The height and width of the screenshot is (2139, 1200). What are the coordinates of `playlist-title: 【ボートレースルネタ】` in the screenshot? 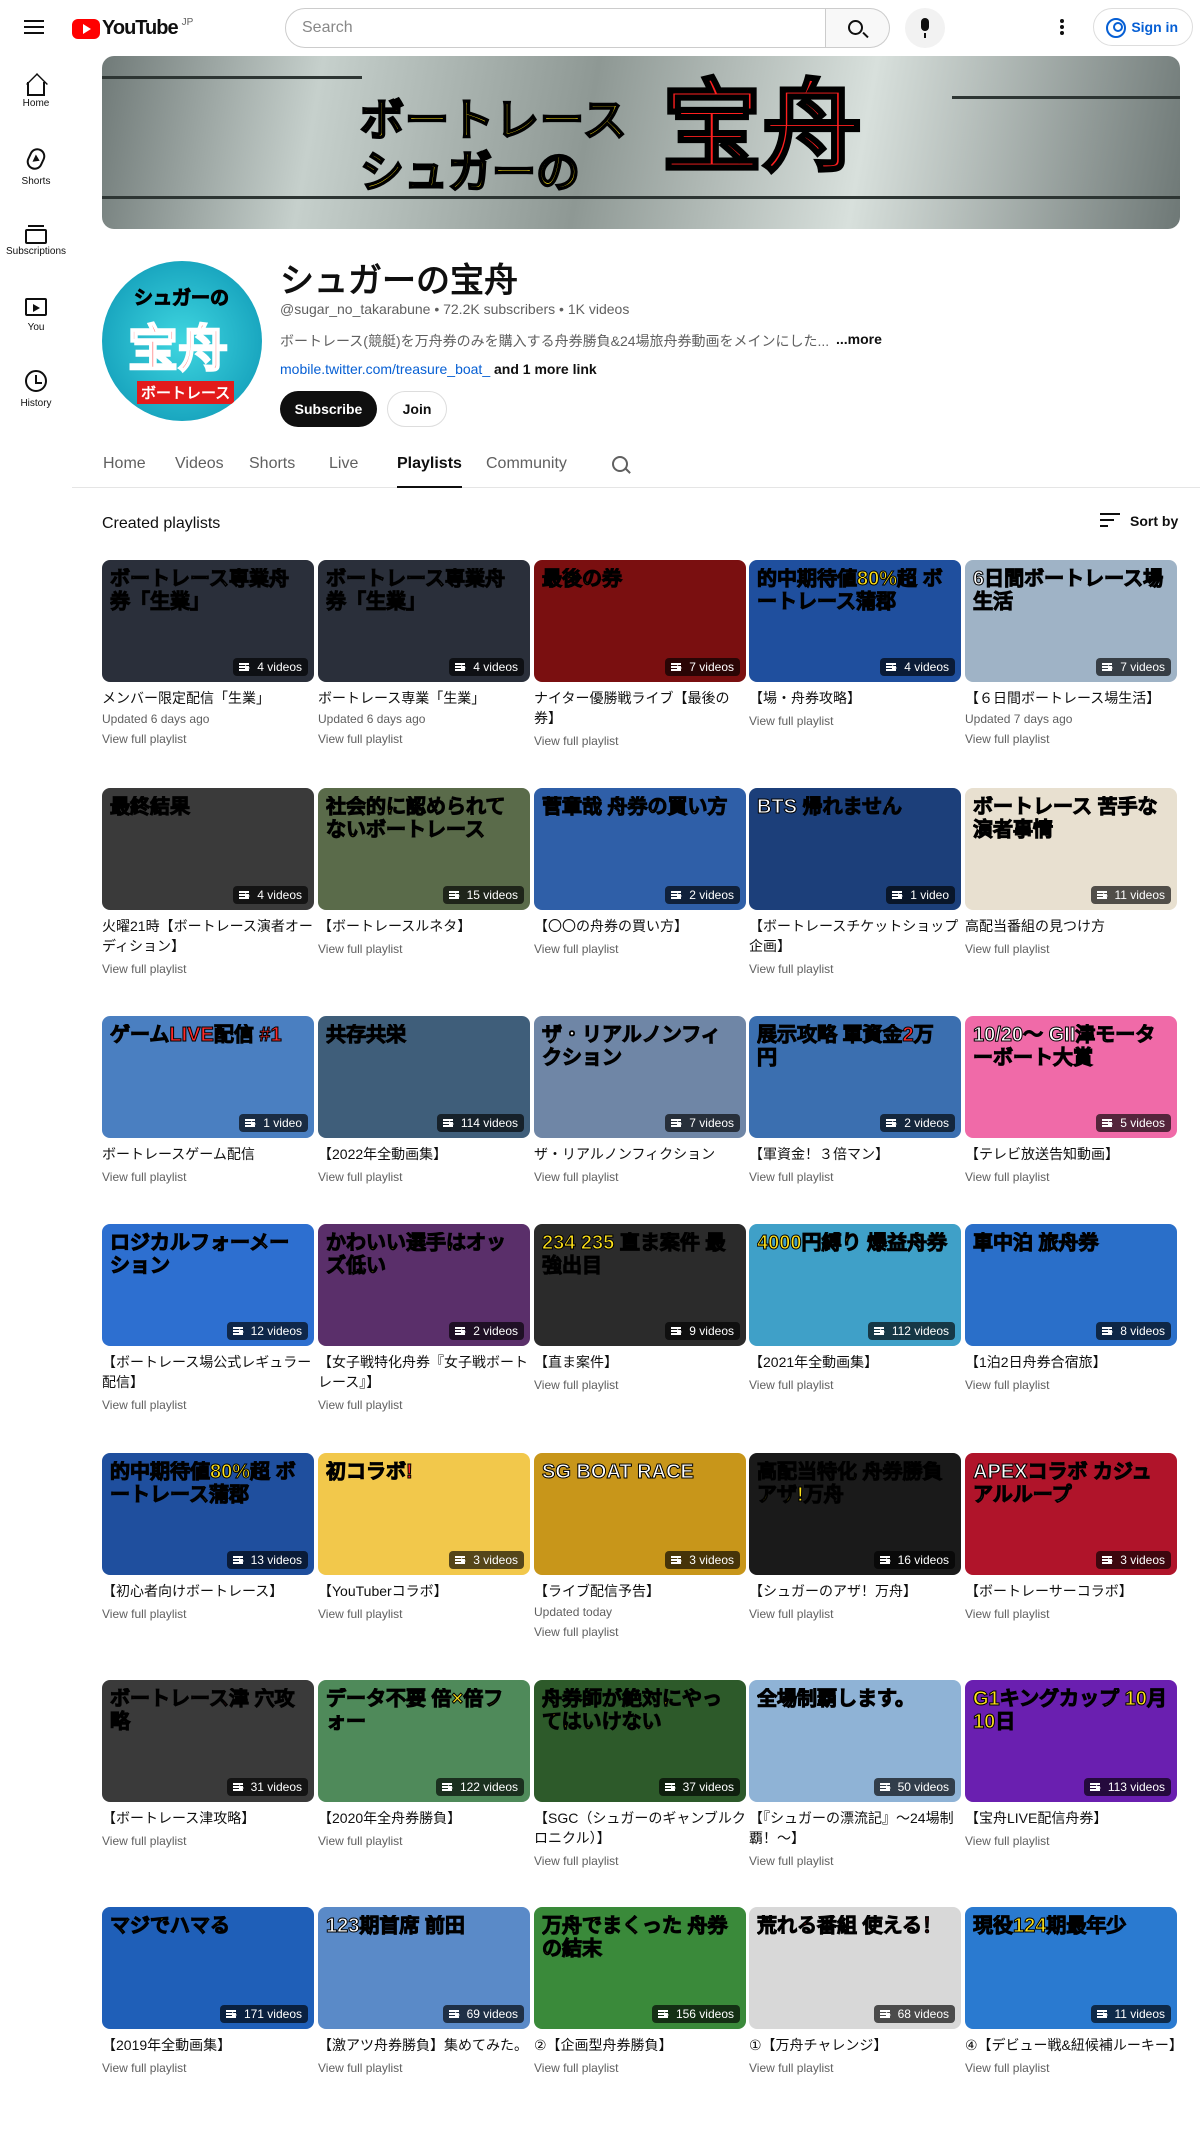 It's located at (424, 926).